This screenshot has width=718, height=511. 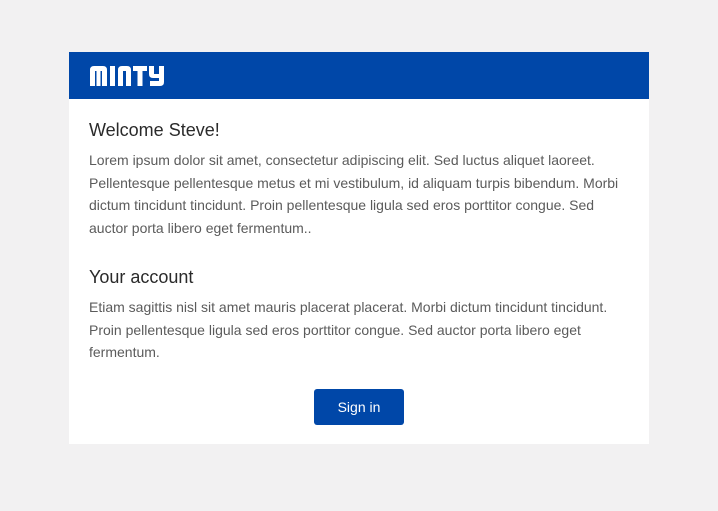 I want to click on welcome-heading: Welcome Steve!, so click(x=154, y=130).